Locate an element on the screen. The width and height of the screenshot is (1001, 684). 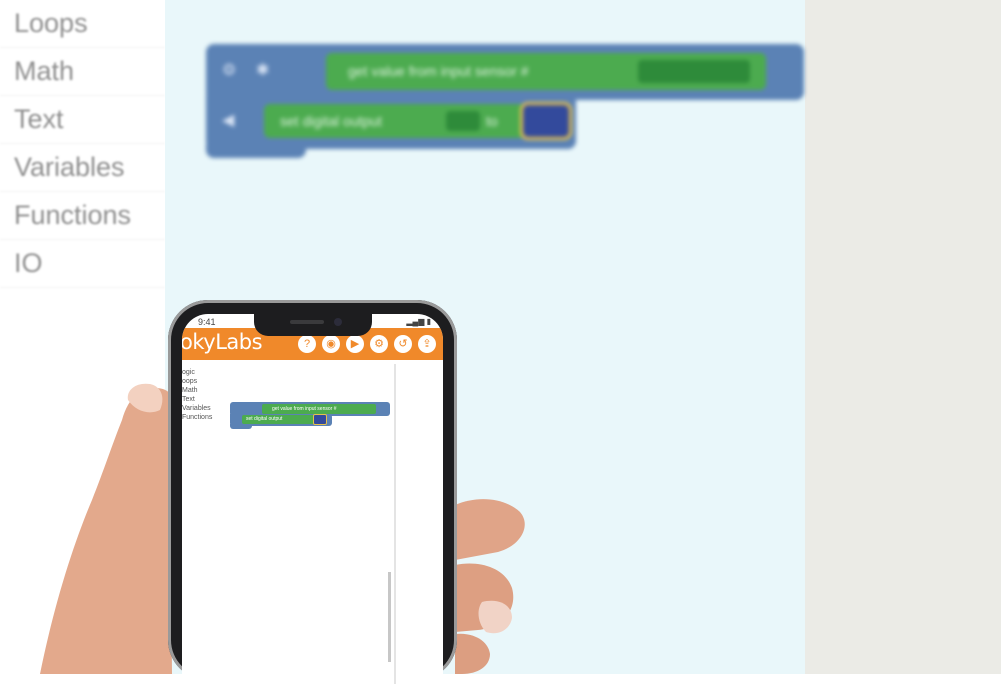
phone-toolbox: ogic oops Math Text Variables Functions is located at coordinates (204, 395).